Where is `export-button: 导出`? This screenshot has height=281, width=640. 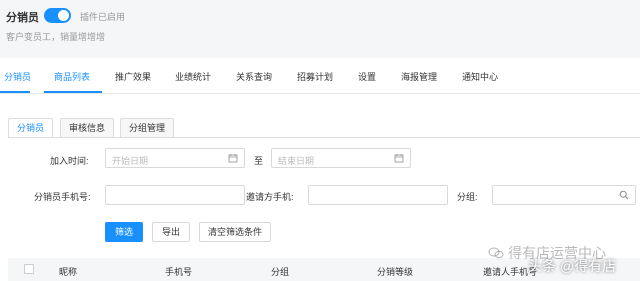 export-button: 导出 is located at coordinates (171, 232).